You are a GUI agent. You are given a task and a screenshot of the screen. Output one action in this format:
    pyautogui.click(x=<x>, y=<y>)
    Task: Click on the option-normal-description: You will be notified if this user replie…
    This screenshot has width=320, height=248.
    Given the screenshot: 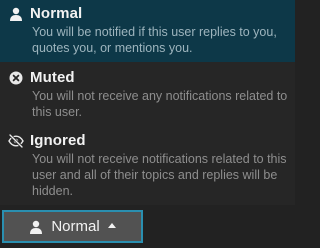 What is the action you would take?
    pyautogui.click(x=154, y=40)
    